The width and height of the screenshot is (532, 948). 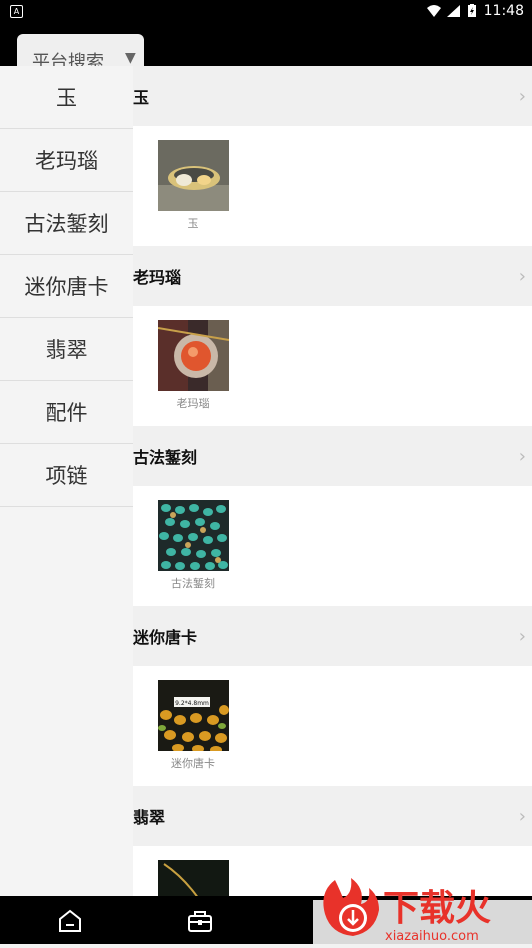 I want to click on section-header-old-agate: 老玛瑙 ›, so click(x=332, y=276).